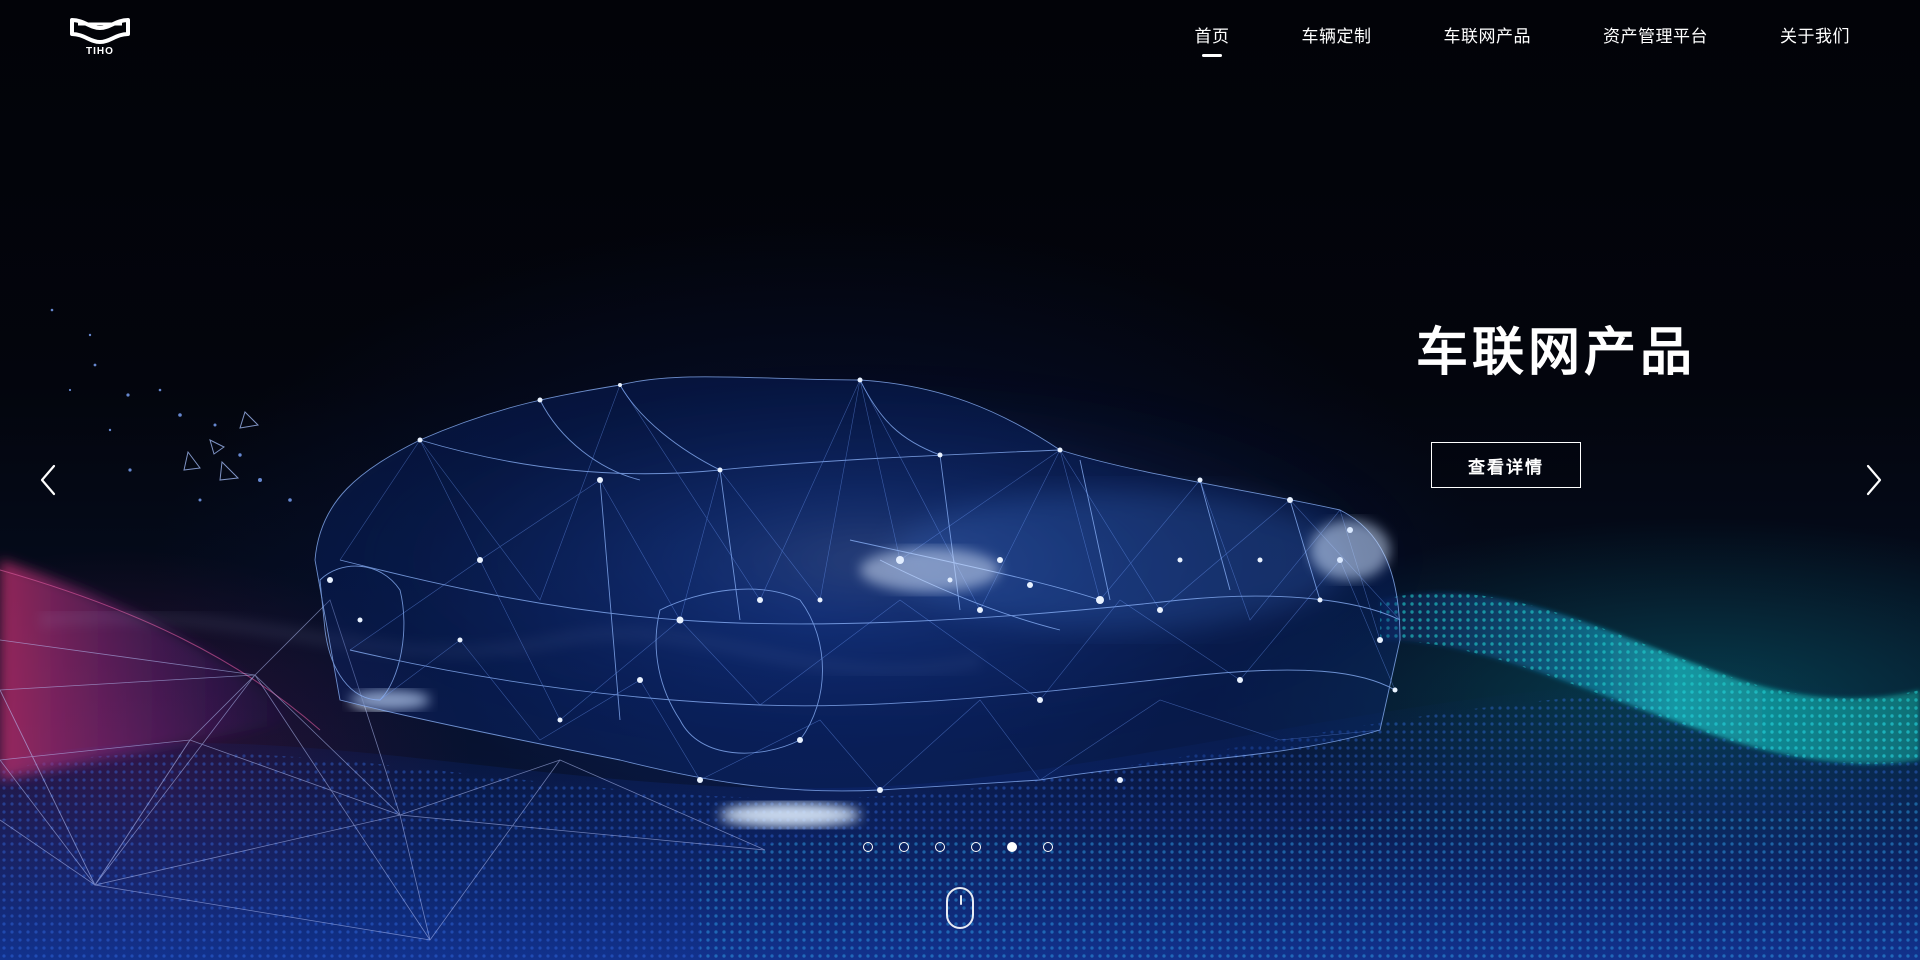  I want to click on carousel-prev-button, so click(49, 480).